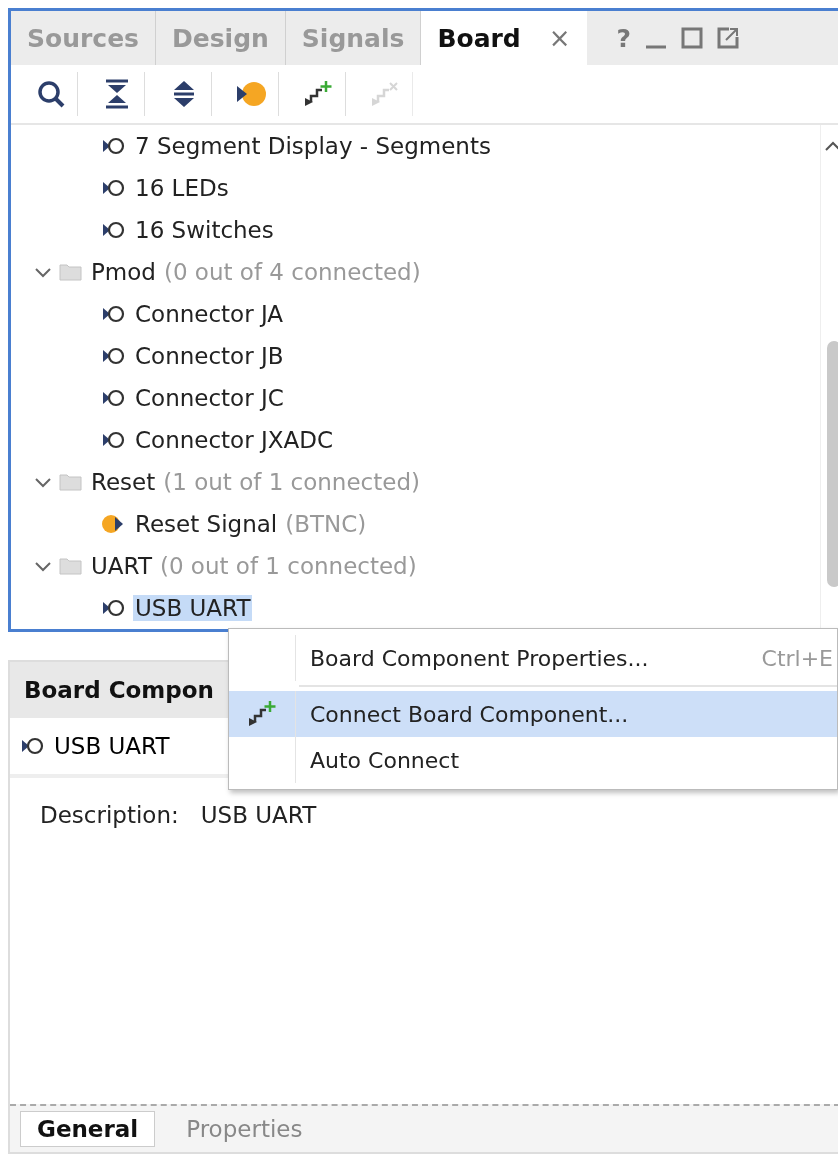  Describe the element at coordinates (251, 94) in the screenshot. I see `port-dot-icon` at that location.